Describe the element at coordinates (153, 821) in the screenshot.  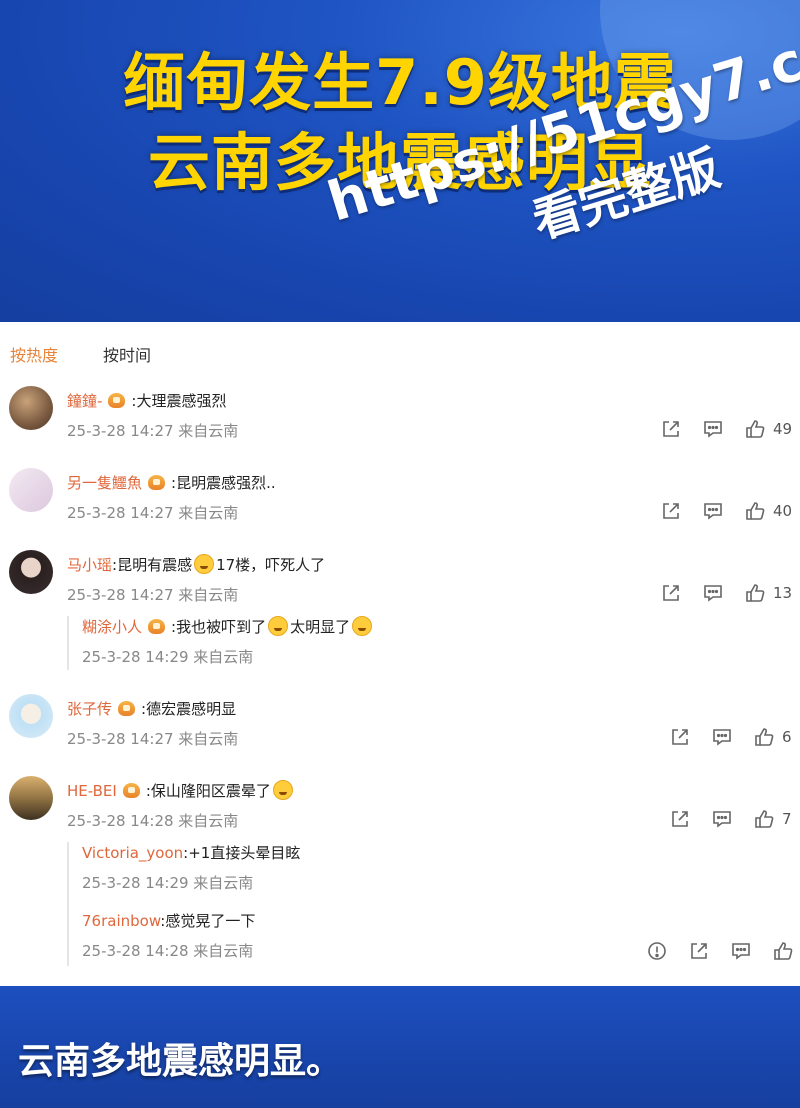
I see `comment-meta: 25-3-28 14:28 来自云南` at that location.